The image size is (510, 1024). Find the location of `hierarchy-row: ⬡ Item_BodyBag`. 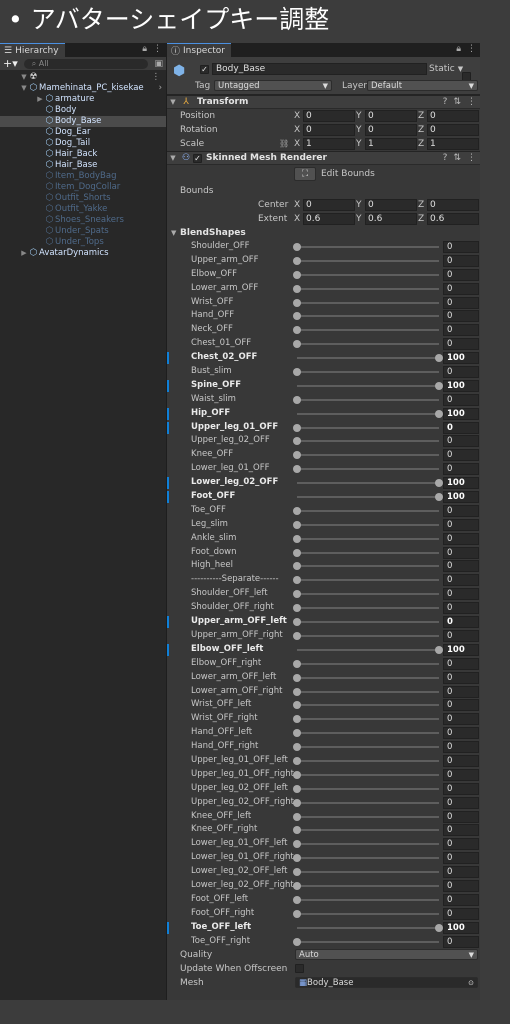

hierarchy-row: ⬡ Item_BodyBag is located at coordinates (83, 176).